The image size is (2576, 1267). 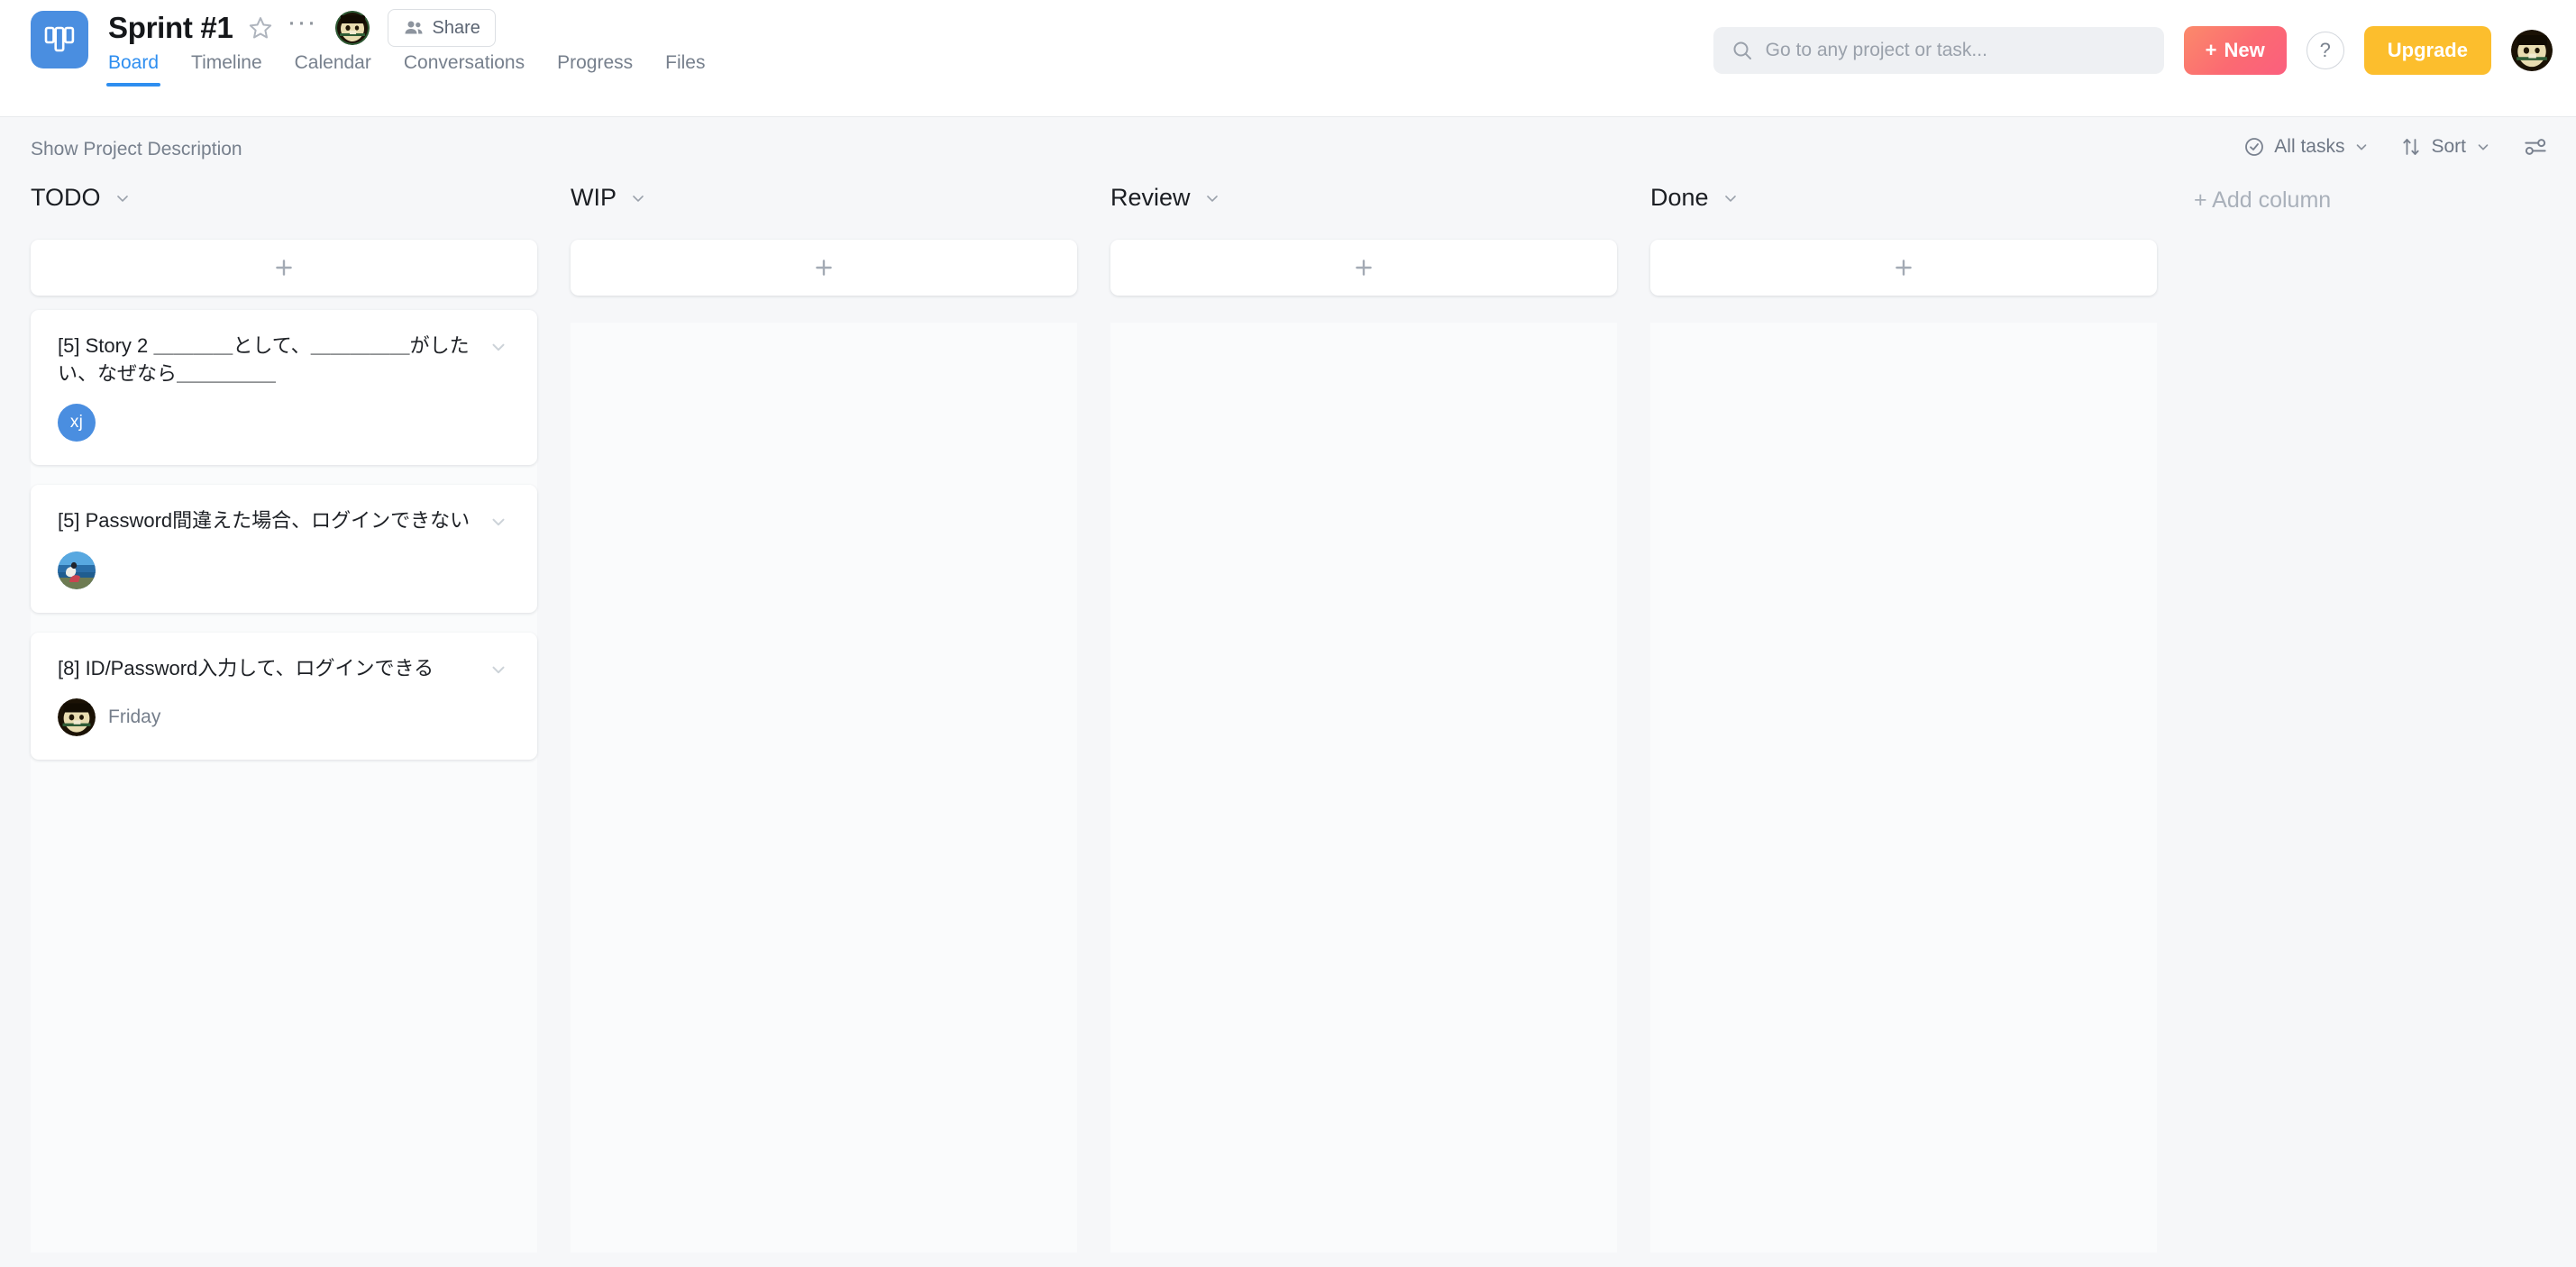 I want to click on sort-label: Sort, so click(x=2448, y=146).